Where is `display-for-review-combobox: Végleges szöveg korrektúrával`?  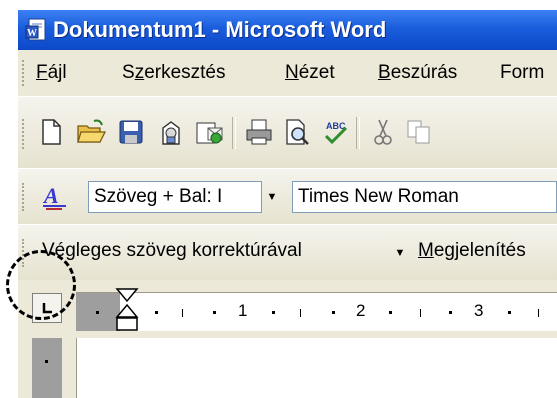
display-for-review-combobox: Végleges szöveg korrektúrával is located at coordinates (172, 251).